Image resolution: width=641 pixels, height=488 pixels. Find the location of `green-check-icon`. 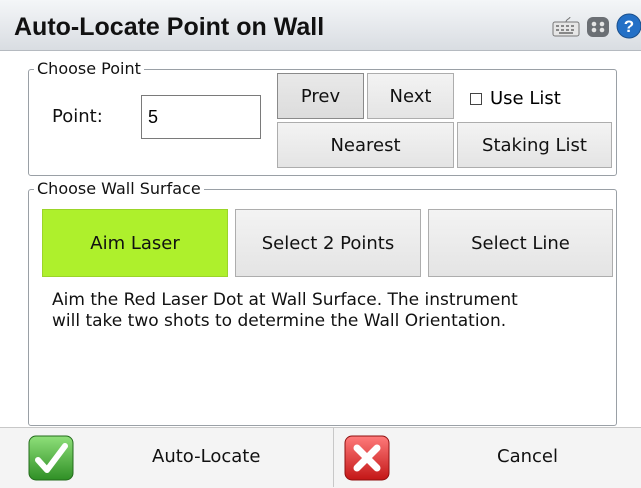

green-check-icon is located at coordinates (51, 458).